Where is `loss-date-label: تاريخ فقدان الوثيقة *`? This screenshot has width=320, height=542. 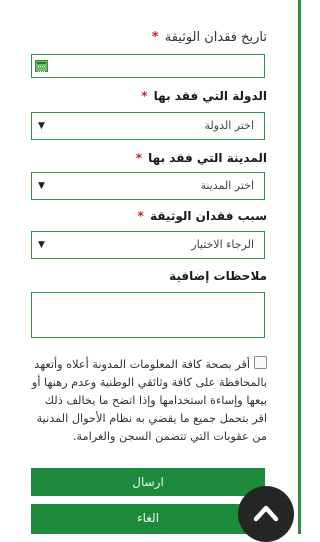 loss-date-label: تاريخ فقدان الوثيقة * is located at coordinates (209, 38).